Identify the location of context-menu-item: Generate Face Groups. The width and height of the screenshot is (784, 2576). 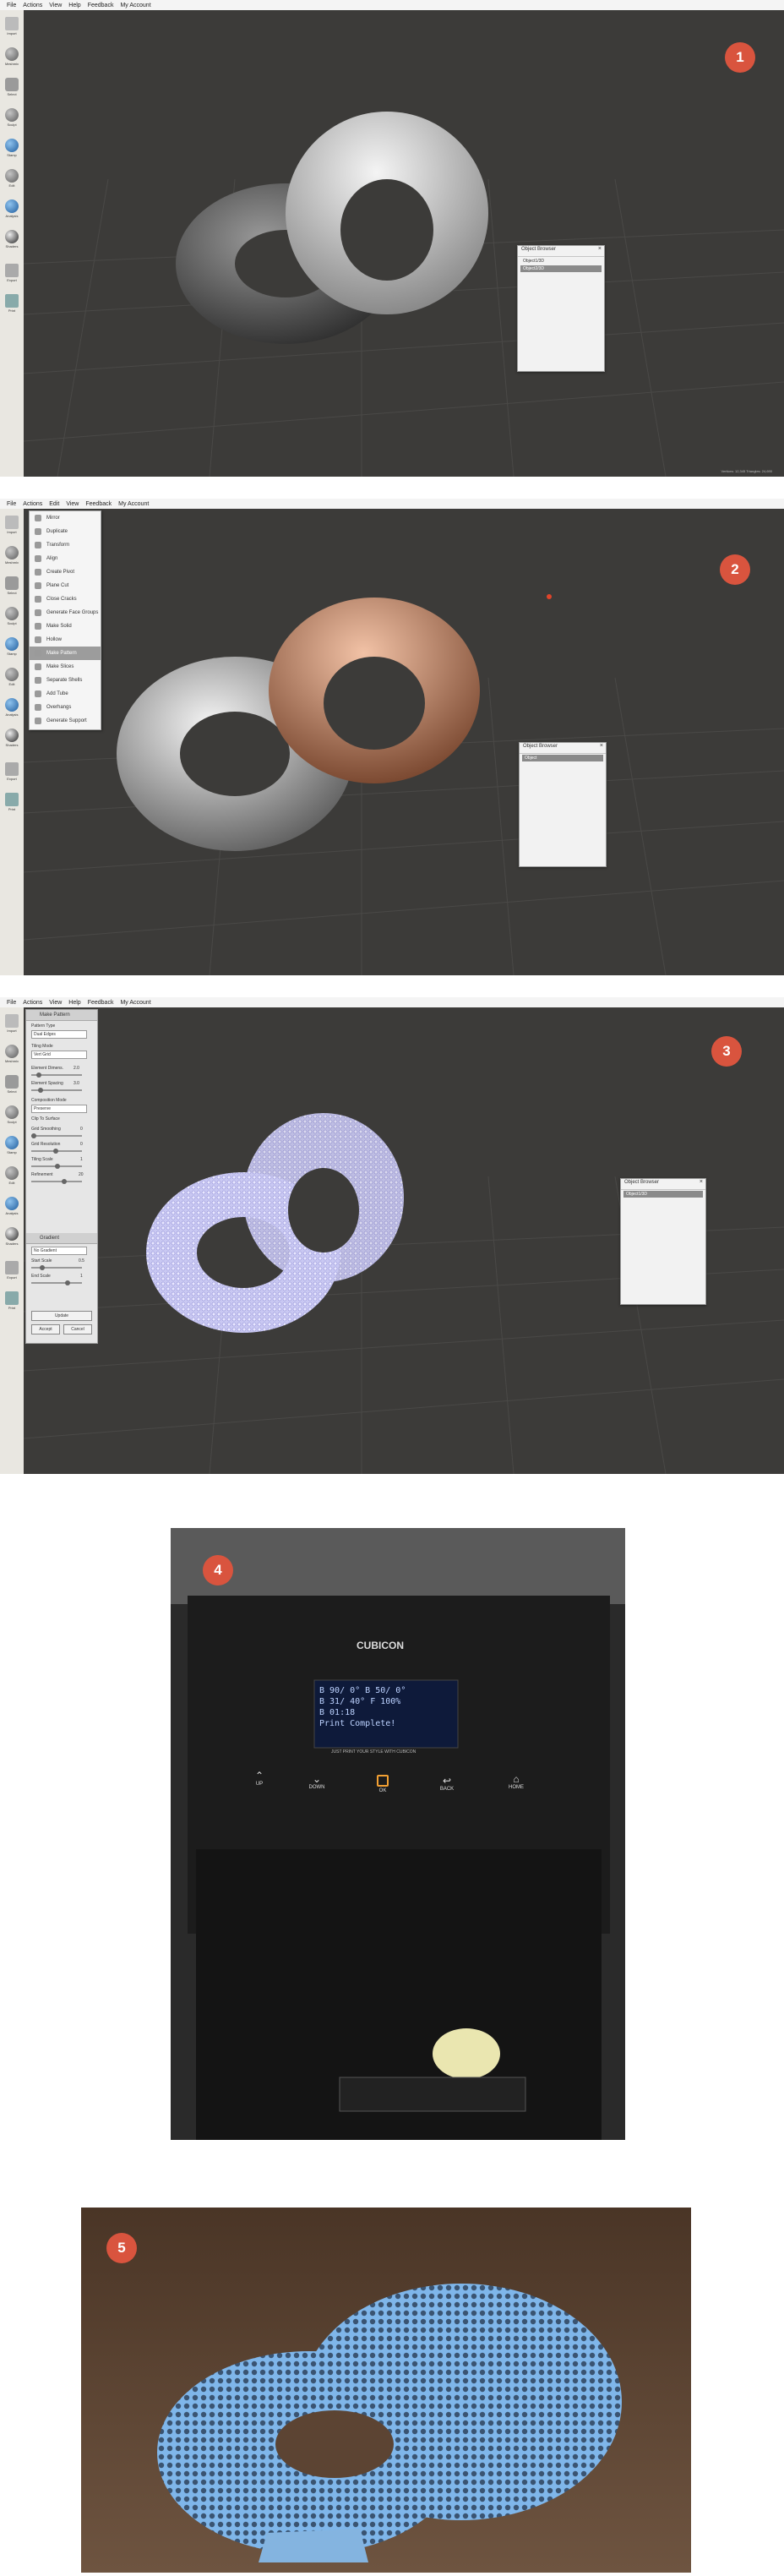
(65, 612).